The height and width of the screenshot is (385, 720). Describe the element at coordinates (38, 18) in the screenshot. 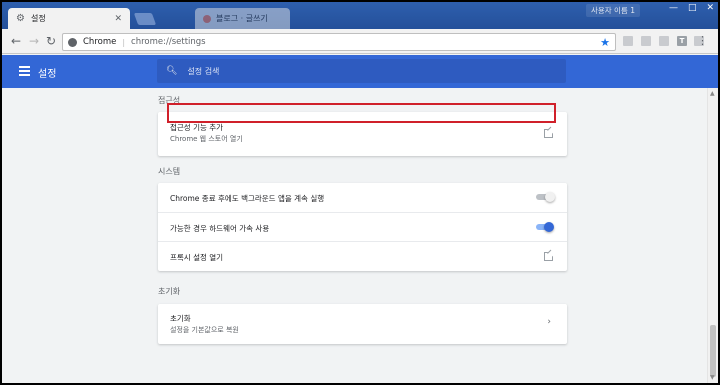

I see `tab-title: 설정` at that location.